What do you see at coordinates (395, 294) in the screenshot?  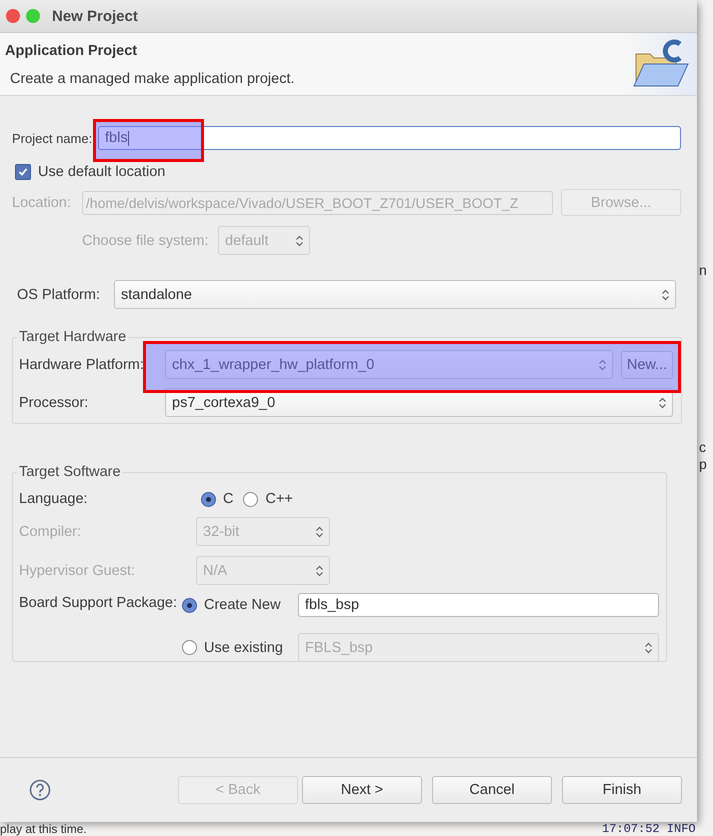 I see `os-platform-select: standalone` at bounding box center [395, 294].